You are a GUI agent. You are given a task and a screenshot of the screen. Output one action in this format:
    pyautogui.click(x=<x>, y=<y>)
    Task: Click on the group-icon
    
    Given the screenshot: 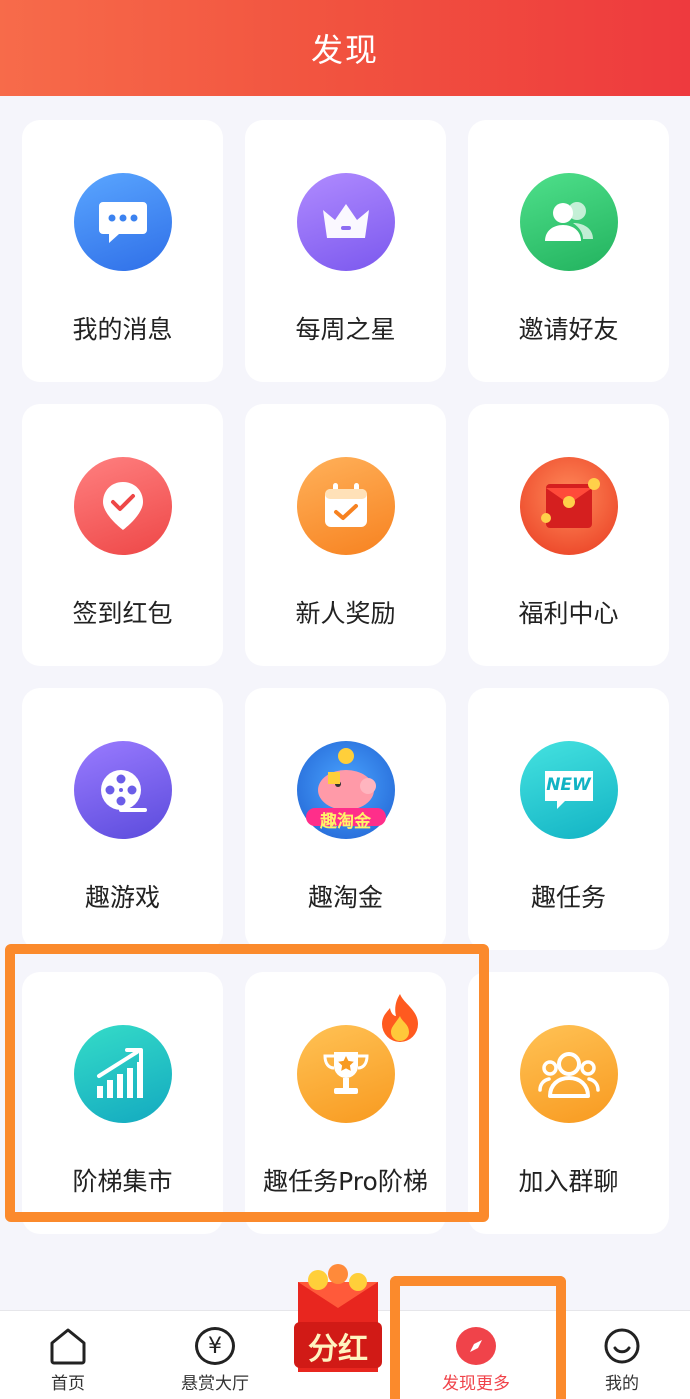 What is the action you would take?
    pyautogui.click(x=568, y=1074)
    